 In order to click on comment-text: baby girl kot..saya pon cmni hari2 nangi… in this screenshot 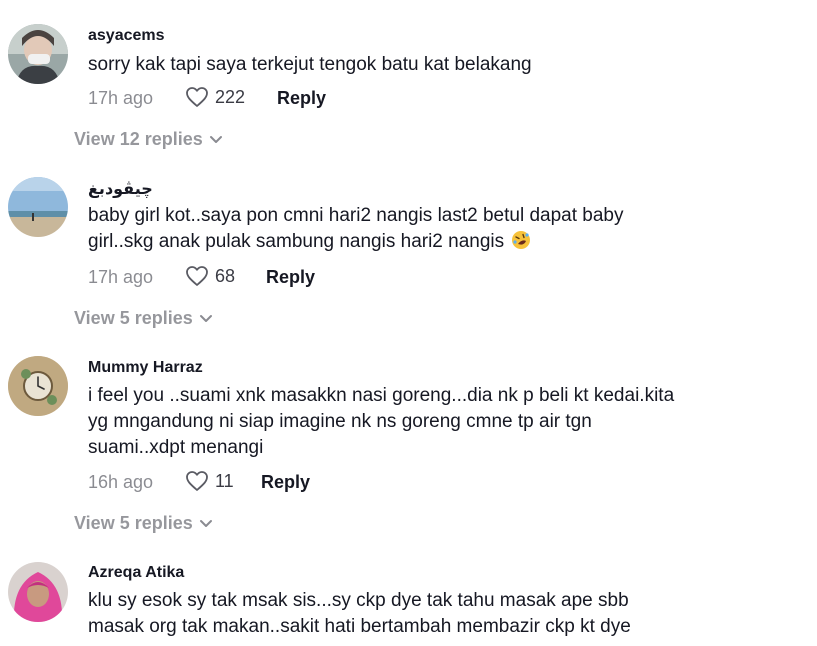, I will do `click(428, 229)`.